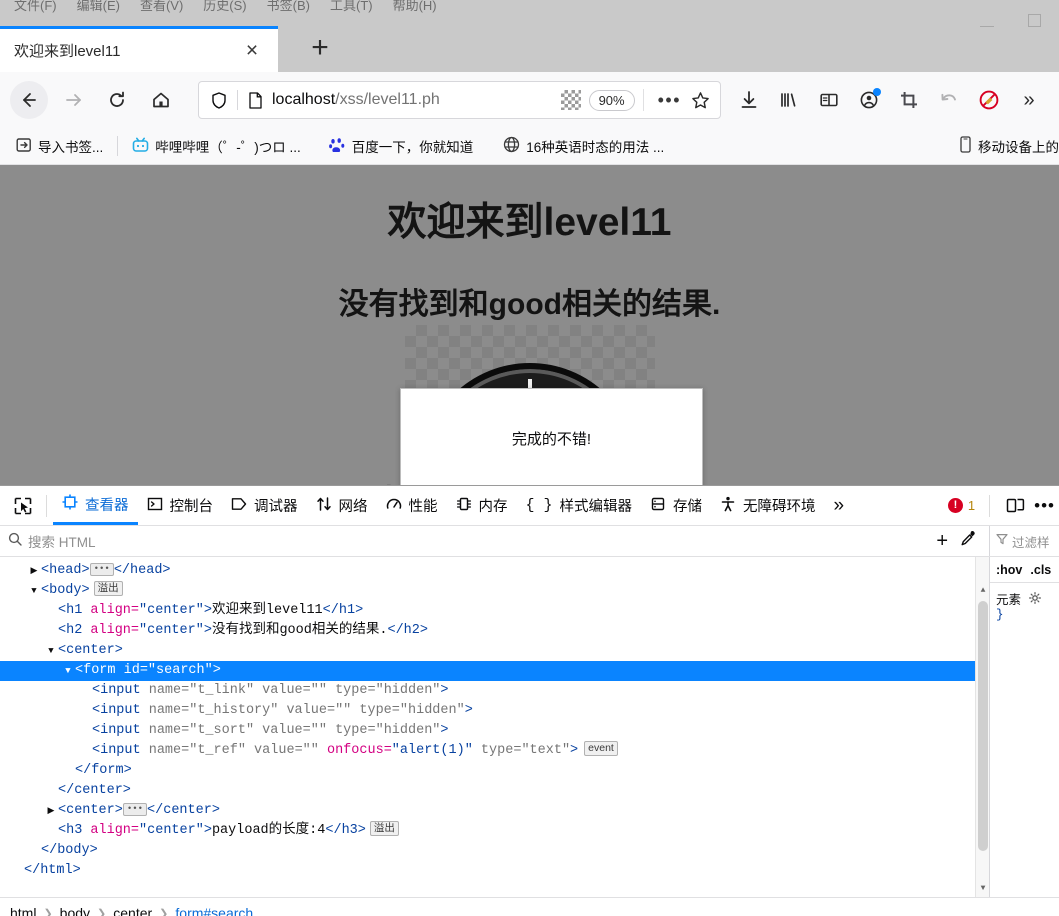 The width and height of the screenshot is (1059, 916). What do you see at coordinates (676, 505) in the screenshot?
I see `tab-storage: 存储` at bounding box center [676, 505].